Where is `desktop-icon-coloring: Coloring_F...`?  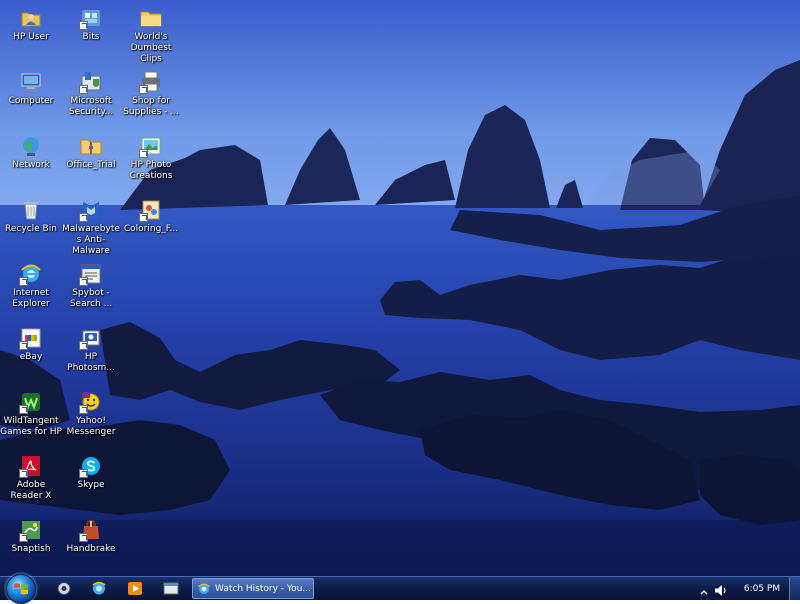 desktop-icon-coloring: Coloring_F... is located at coordinates (151, 225).